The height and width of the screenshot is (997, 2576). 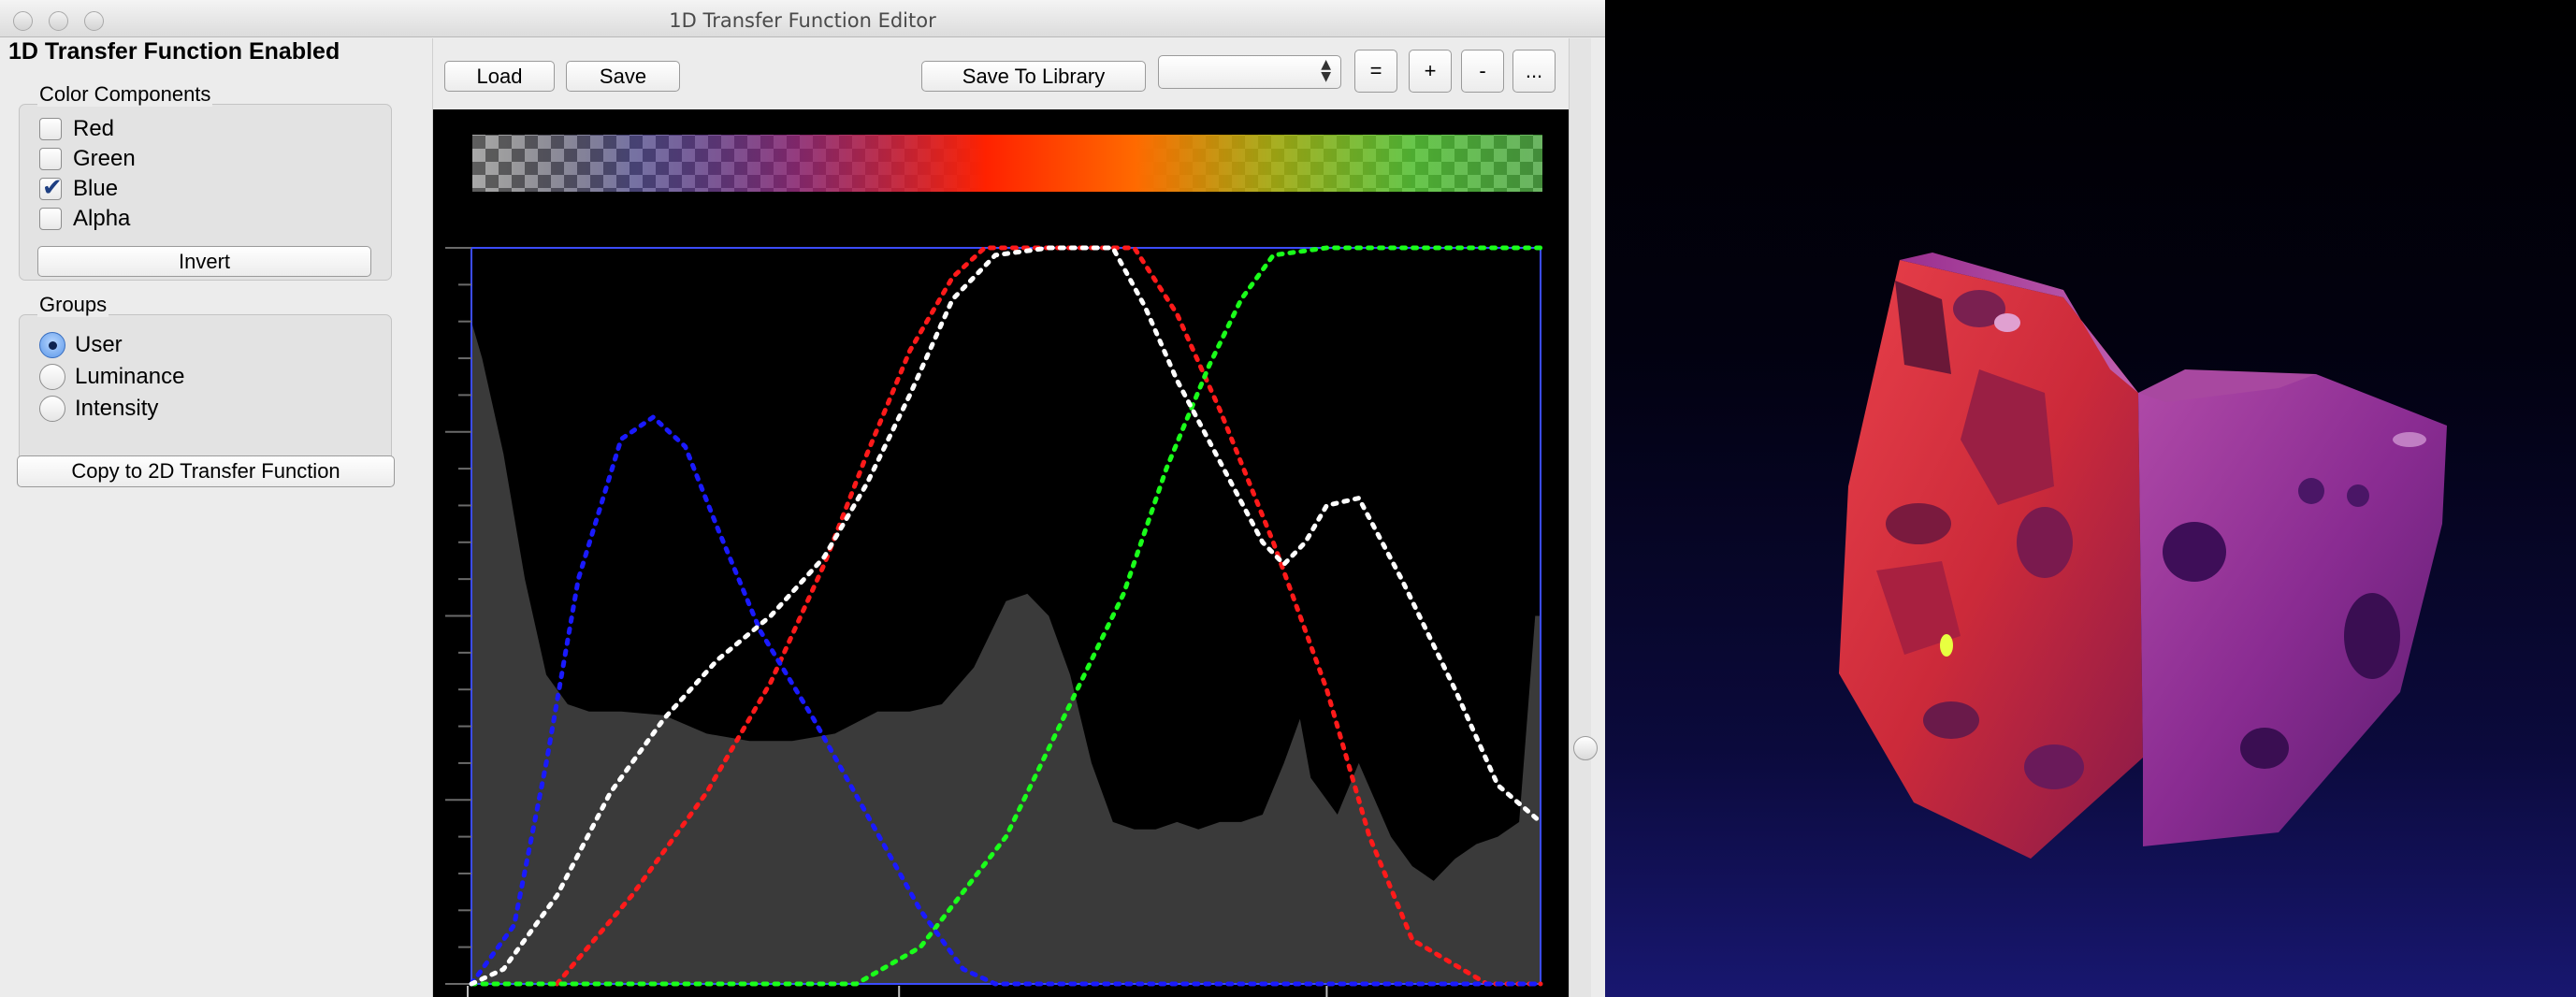 What do you see at coordinates (96, 188) in the screenshot?
I see `blue-checkbox-label: Blue` at bounding box center [96, 188].